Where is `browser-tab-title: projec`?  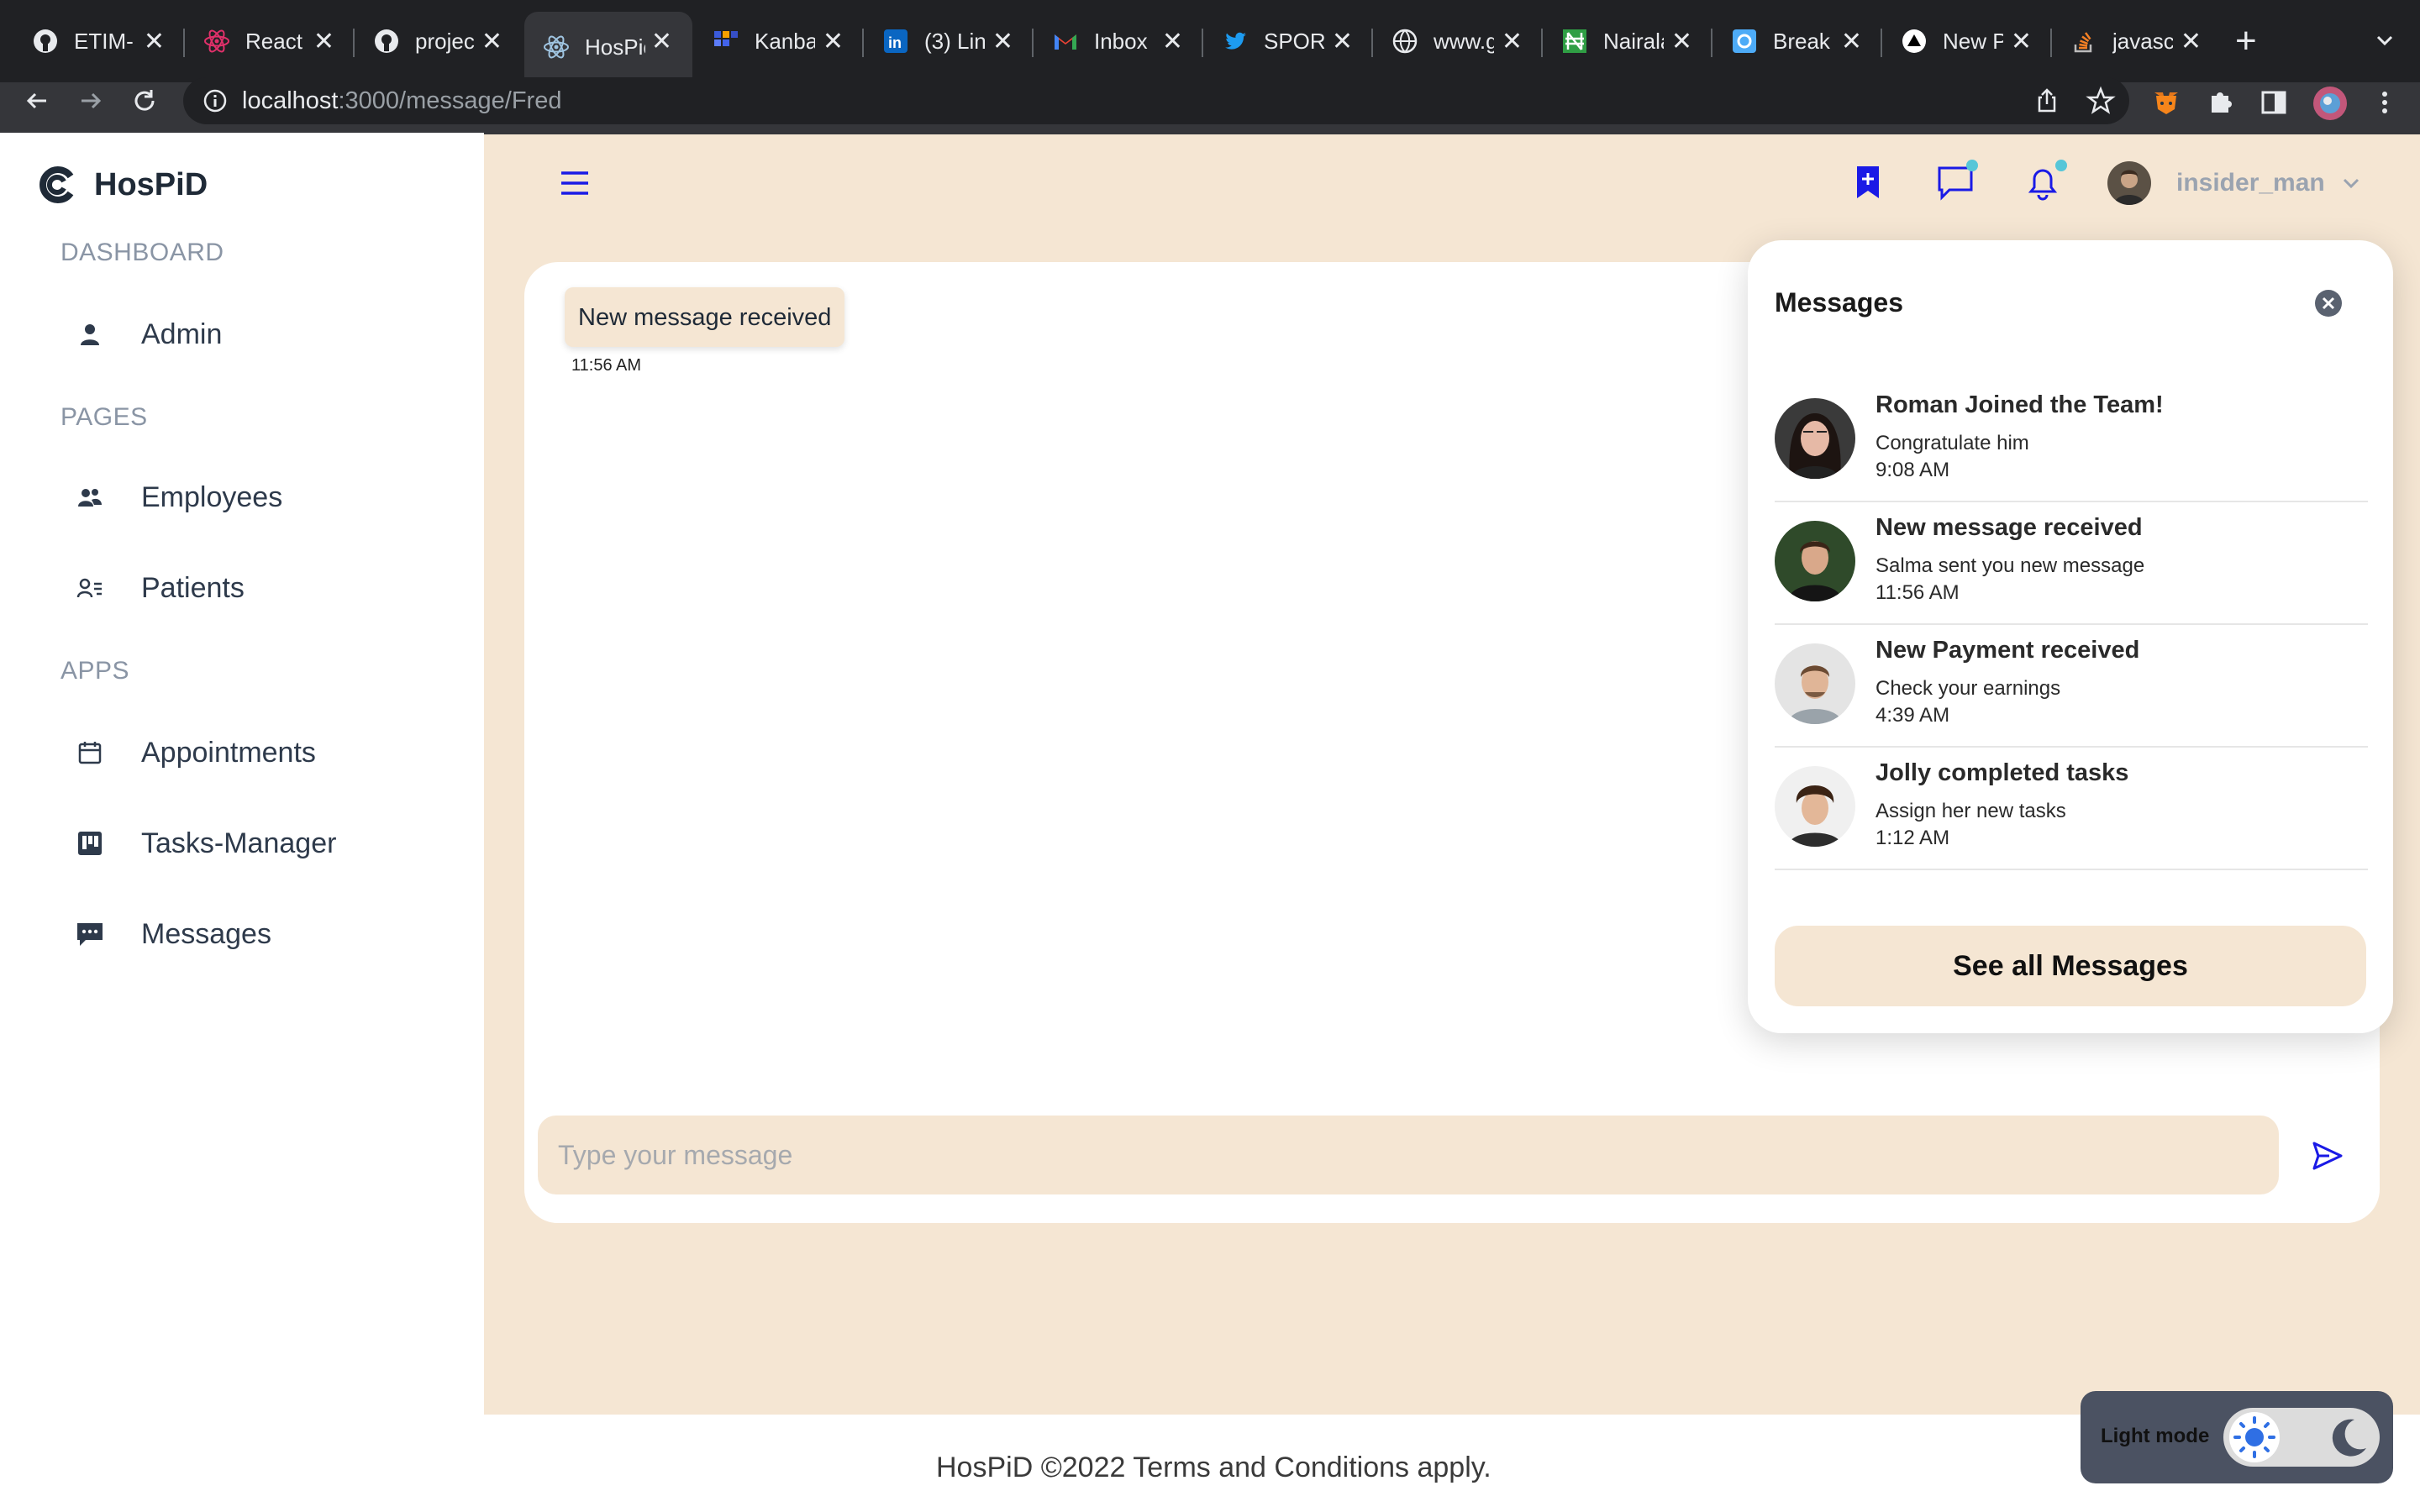 browser-tab-title: projec is located at coordinates (445, 41).